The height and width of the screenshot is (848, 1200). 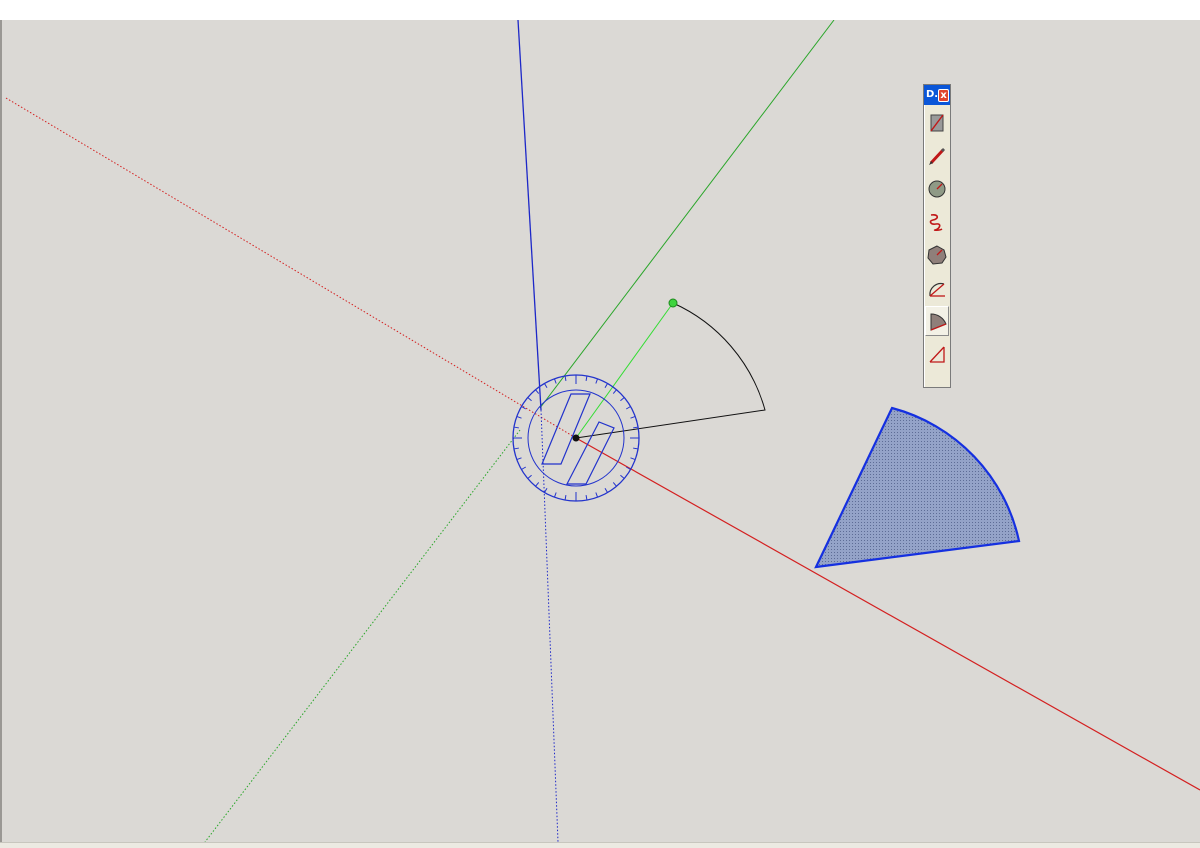 I want to click on arc-tool-button, so click(x=937, y=288).